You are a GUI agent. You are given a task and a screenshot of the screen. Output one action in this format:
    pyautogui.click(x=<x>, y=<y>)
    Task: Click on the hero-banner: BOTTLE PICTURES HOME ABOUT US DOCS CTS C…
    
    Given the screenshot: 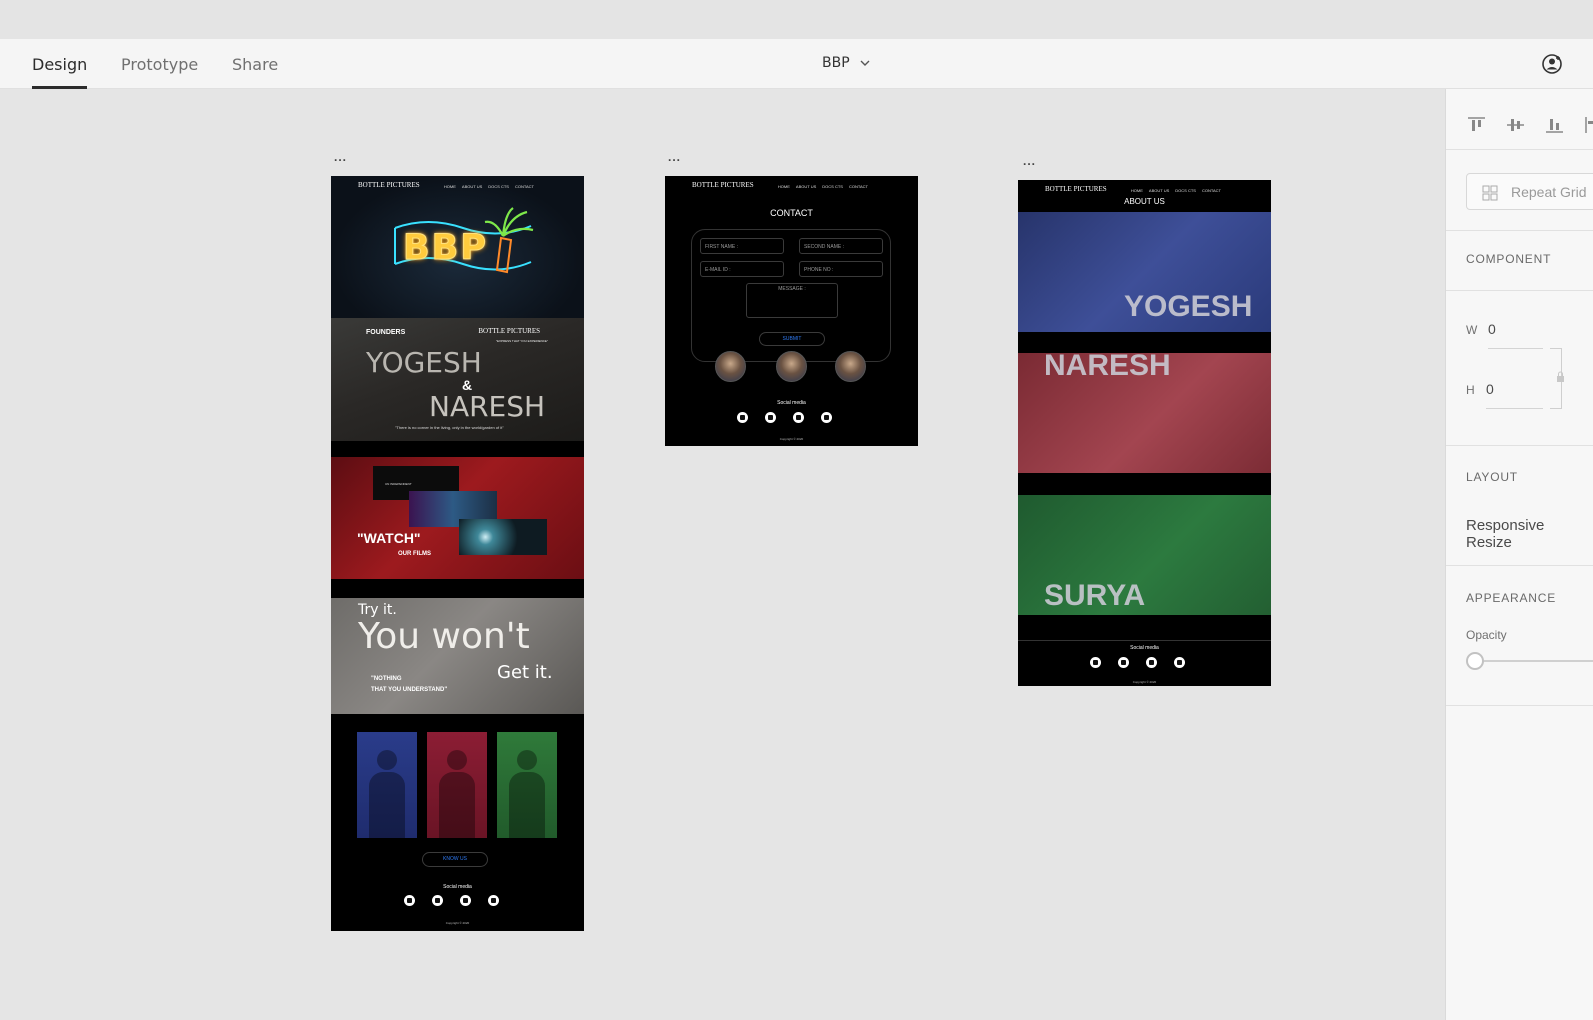 What is the action you would take?
    pyautogui.click(x=457, y=247)
    